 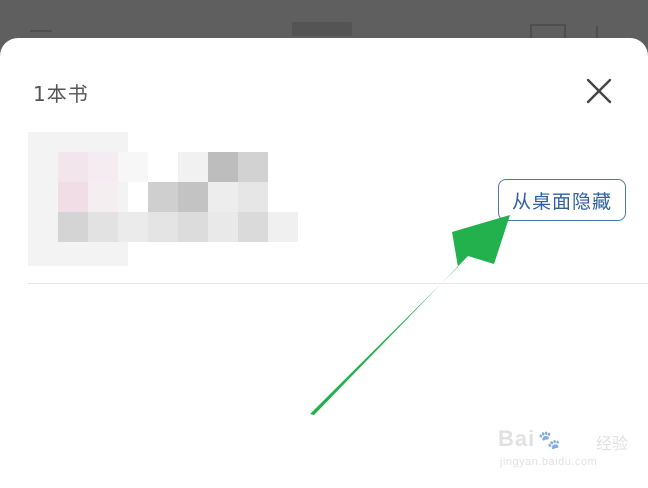 I want to click on watermark-sub: 经验, so click(x=612, y=443).